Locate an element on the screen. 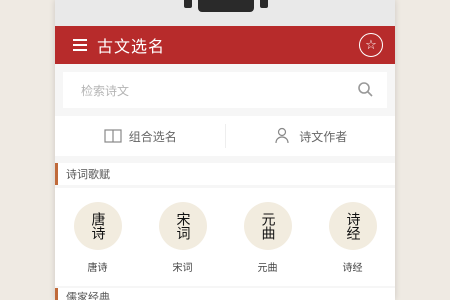 The image size is (450, 300). seal-icon: 诗经 is located at coordinates (352, 226).